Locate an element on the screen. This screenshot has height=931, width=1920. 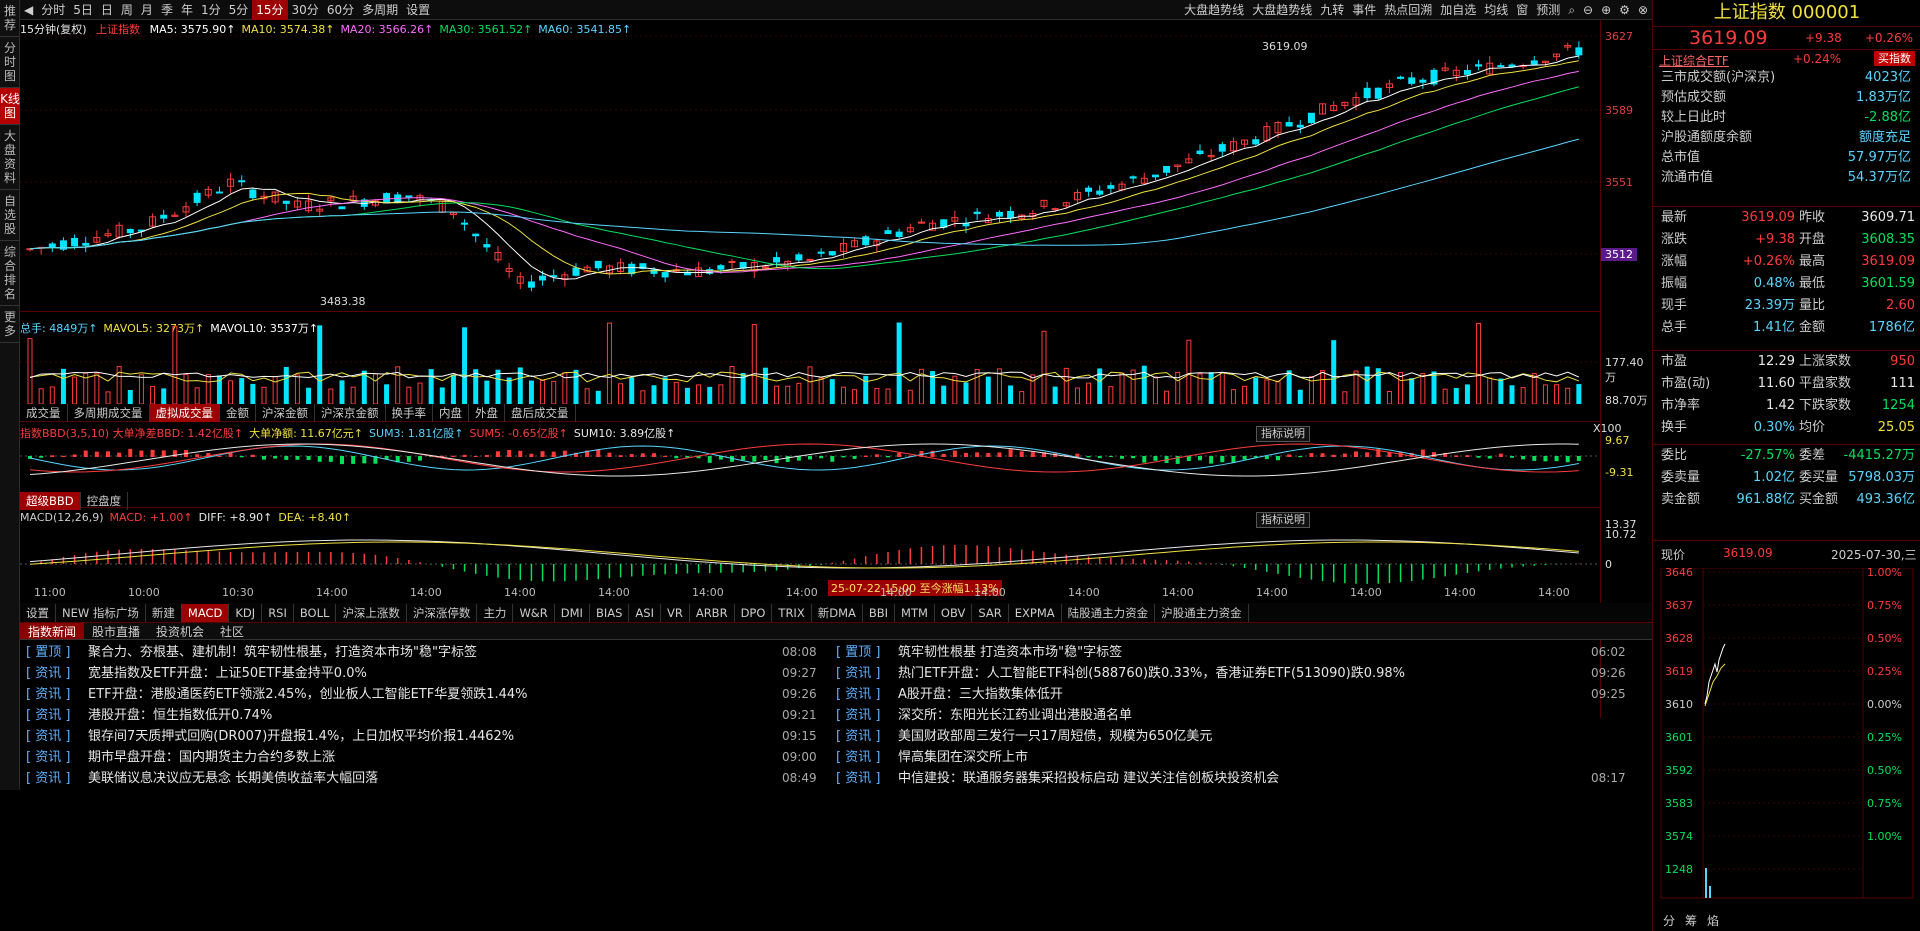
prev-arrow-icon: ◀ is located at coordinates (28, 10).